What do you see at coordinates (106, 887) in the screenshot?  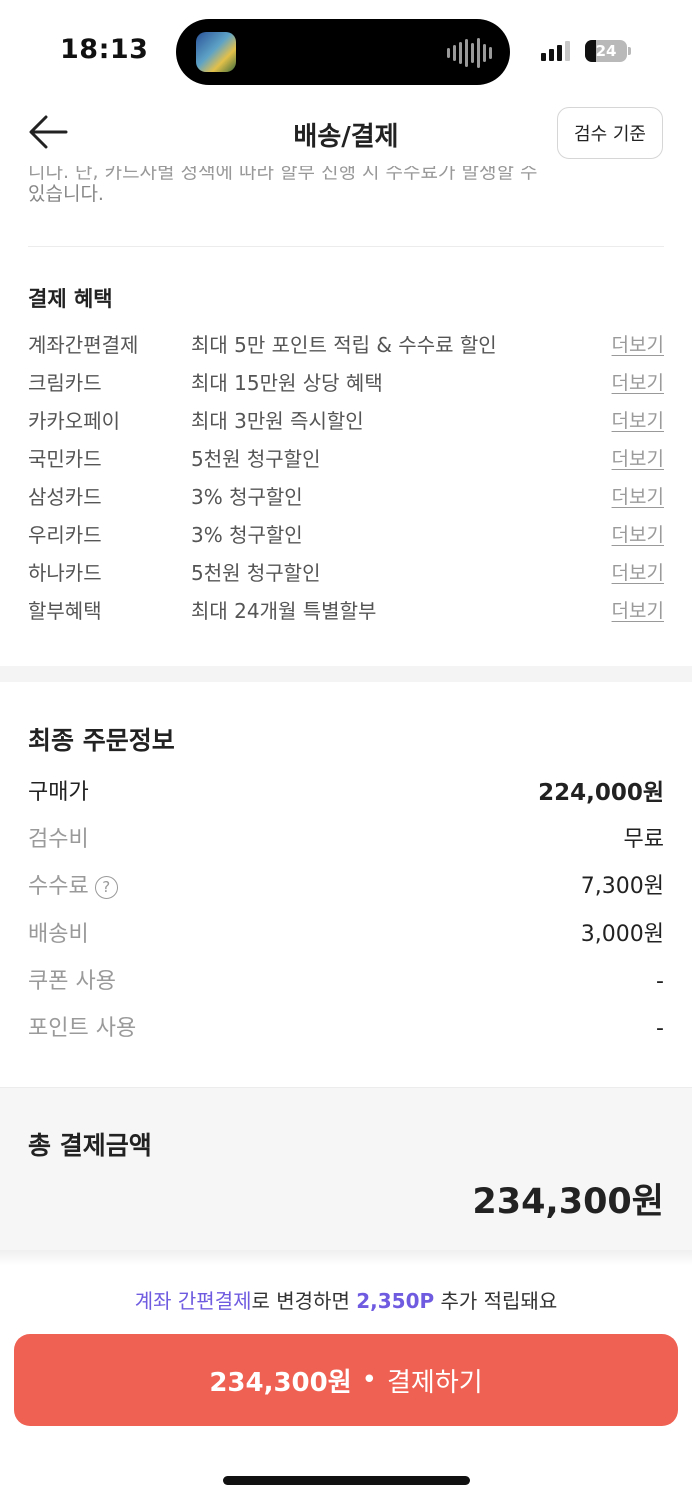 I see `help-icon: ?` at bounding box center [106, 887].